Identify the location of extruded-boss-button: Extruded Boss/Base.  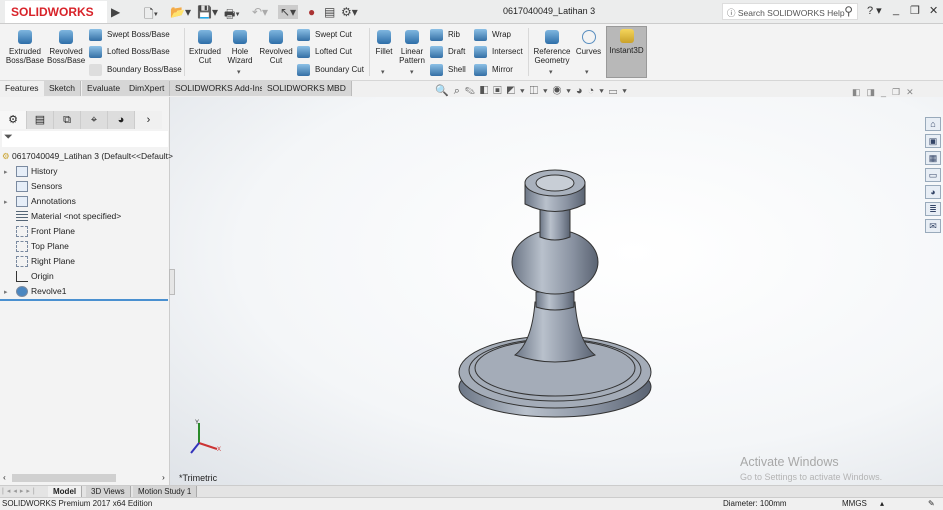
(25, 46).